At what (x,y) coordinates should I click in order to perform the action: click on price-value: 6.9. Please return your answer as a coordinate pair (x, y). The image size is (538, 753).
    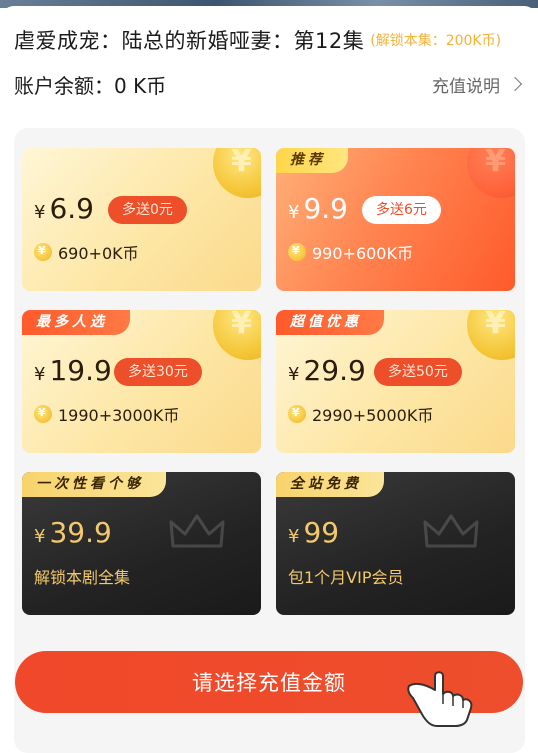
    Looking at the image, I should click on (71, 208).